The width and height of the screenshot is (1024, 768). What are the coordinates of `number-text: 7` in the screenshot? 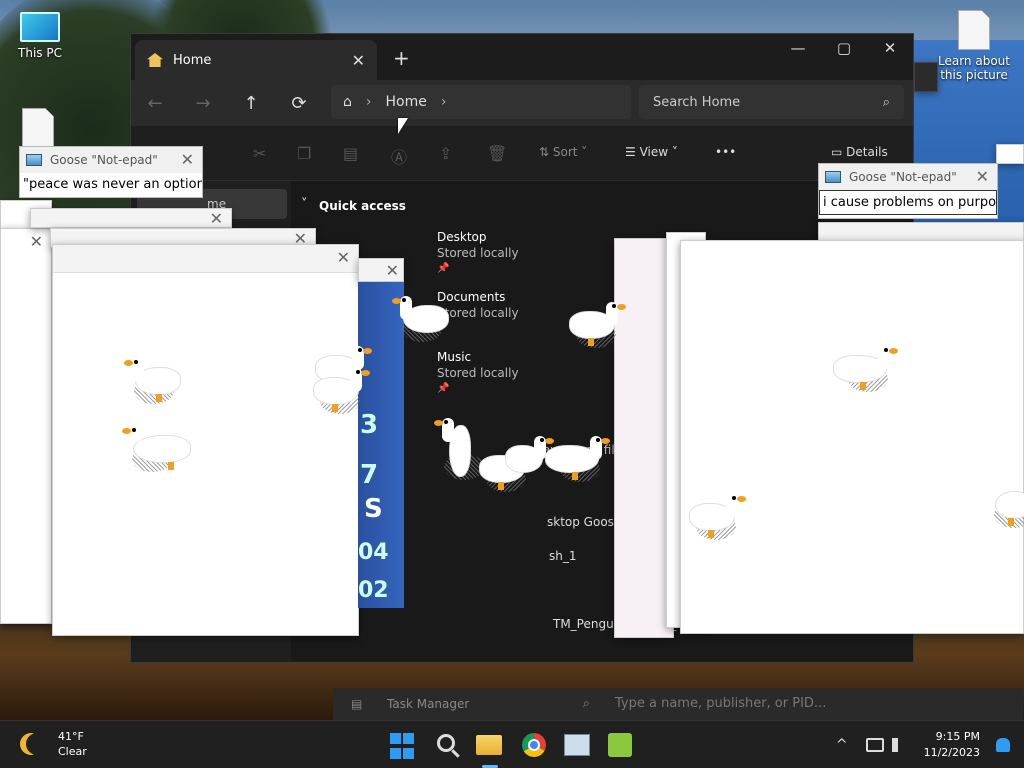 It's located at (369, 475).